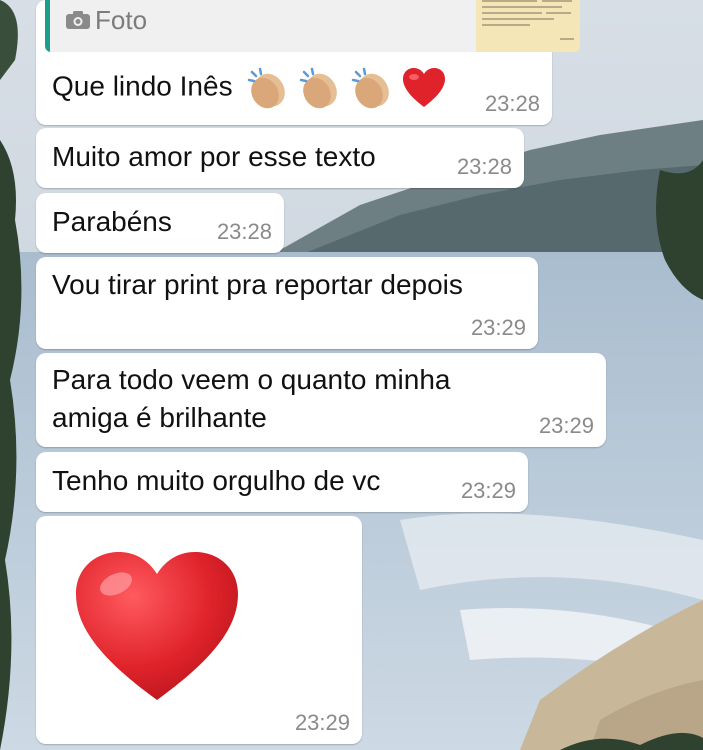  I want to click on message-bubble: Muito amor por esse texto 23:28, so click(280, 158).